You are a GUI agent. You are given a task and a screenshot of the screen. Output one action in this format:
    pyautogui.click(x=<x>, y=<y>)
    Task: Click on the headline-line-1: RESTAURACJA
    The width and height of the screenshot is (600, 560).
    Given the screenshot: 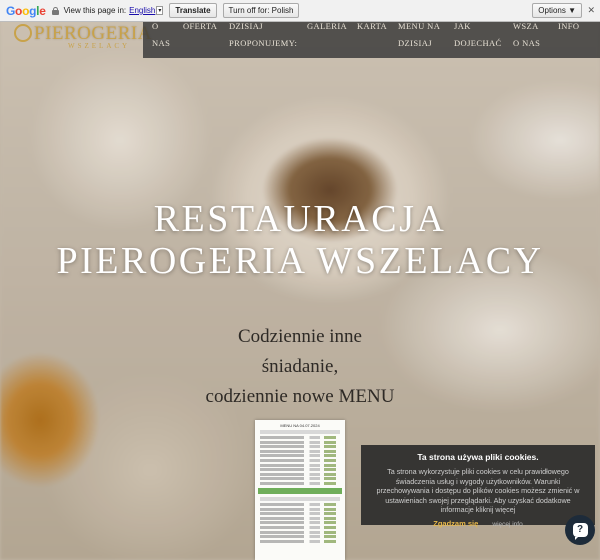 What is the action you would take?
    pyautogui.click(x=300, y=219)
    